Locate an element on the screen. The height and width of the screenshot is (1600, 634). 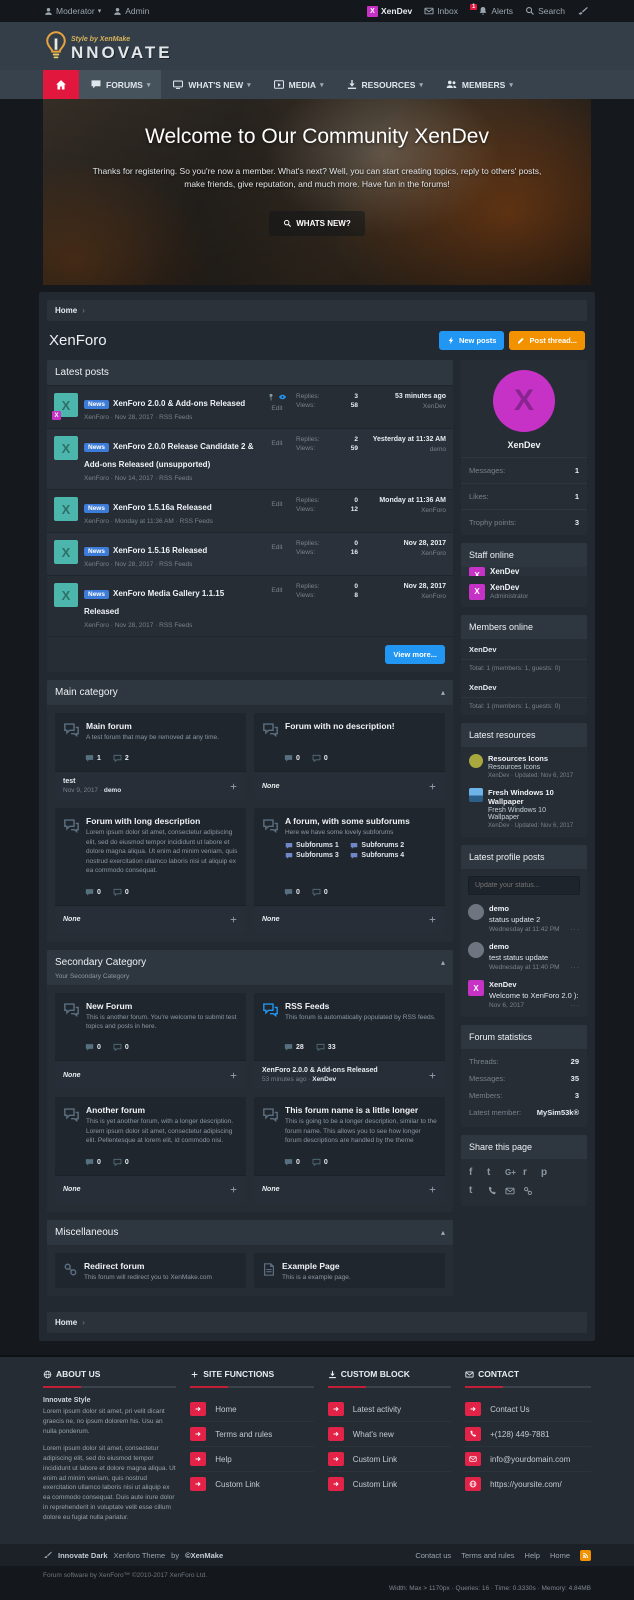
category-title: Miscellaneous is located at coordinates (86, 1232).